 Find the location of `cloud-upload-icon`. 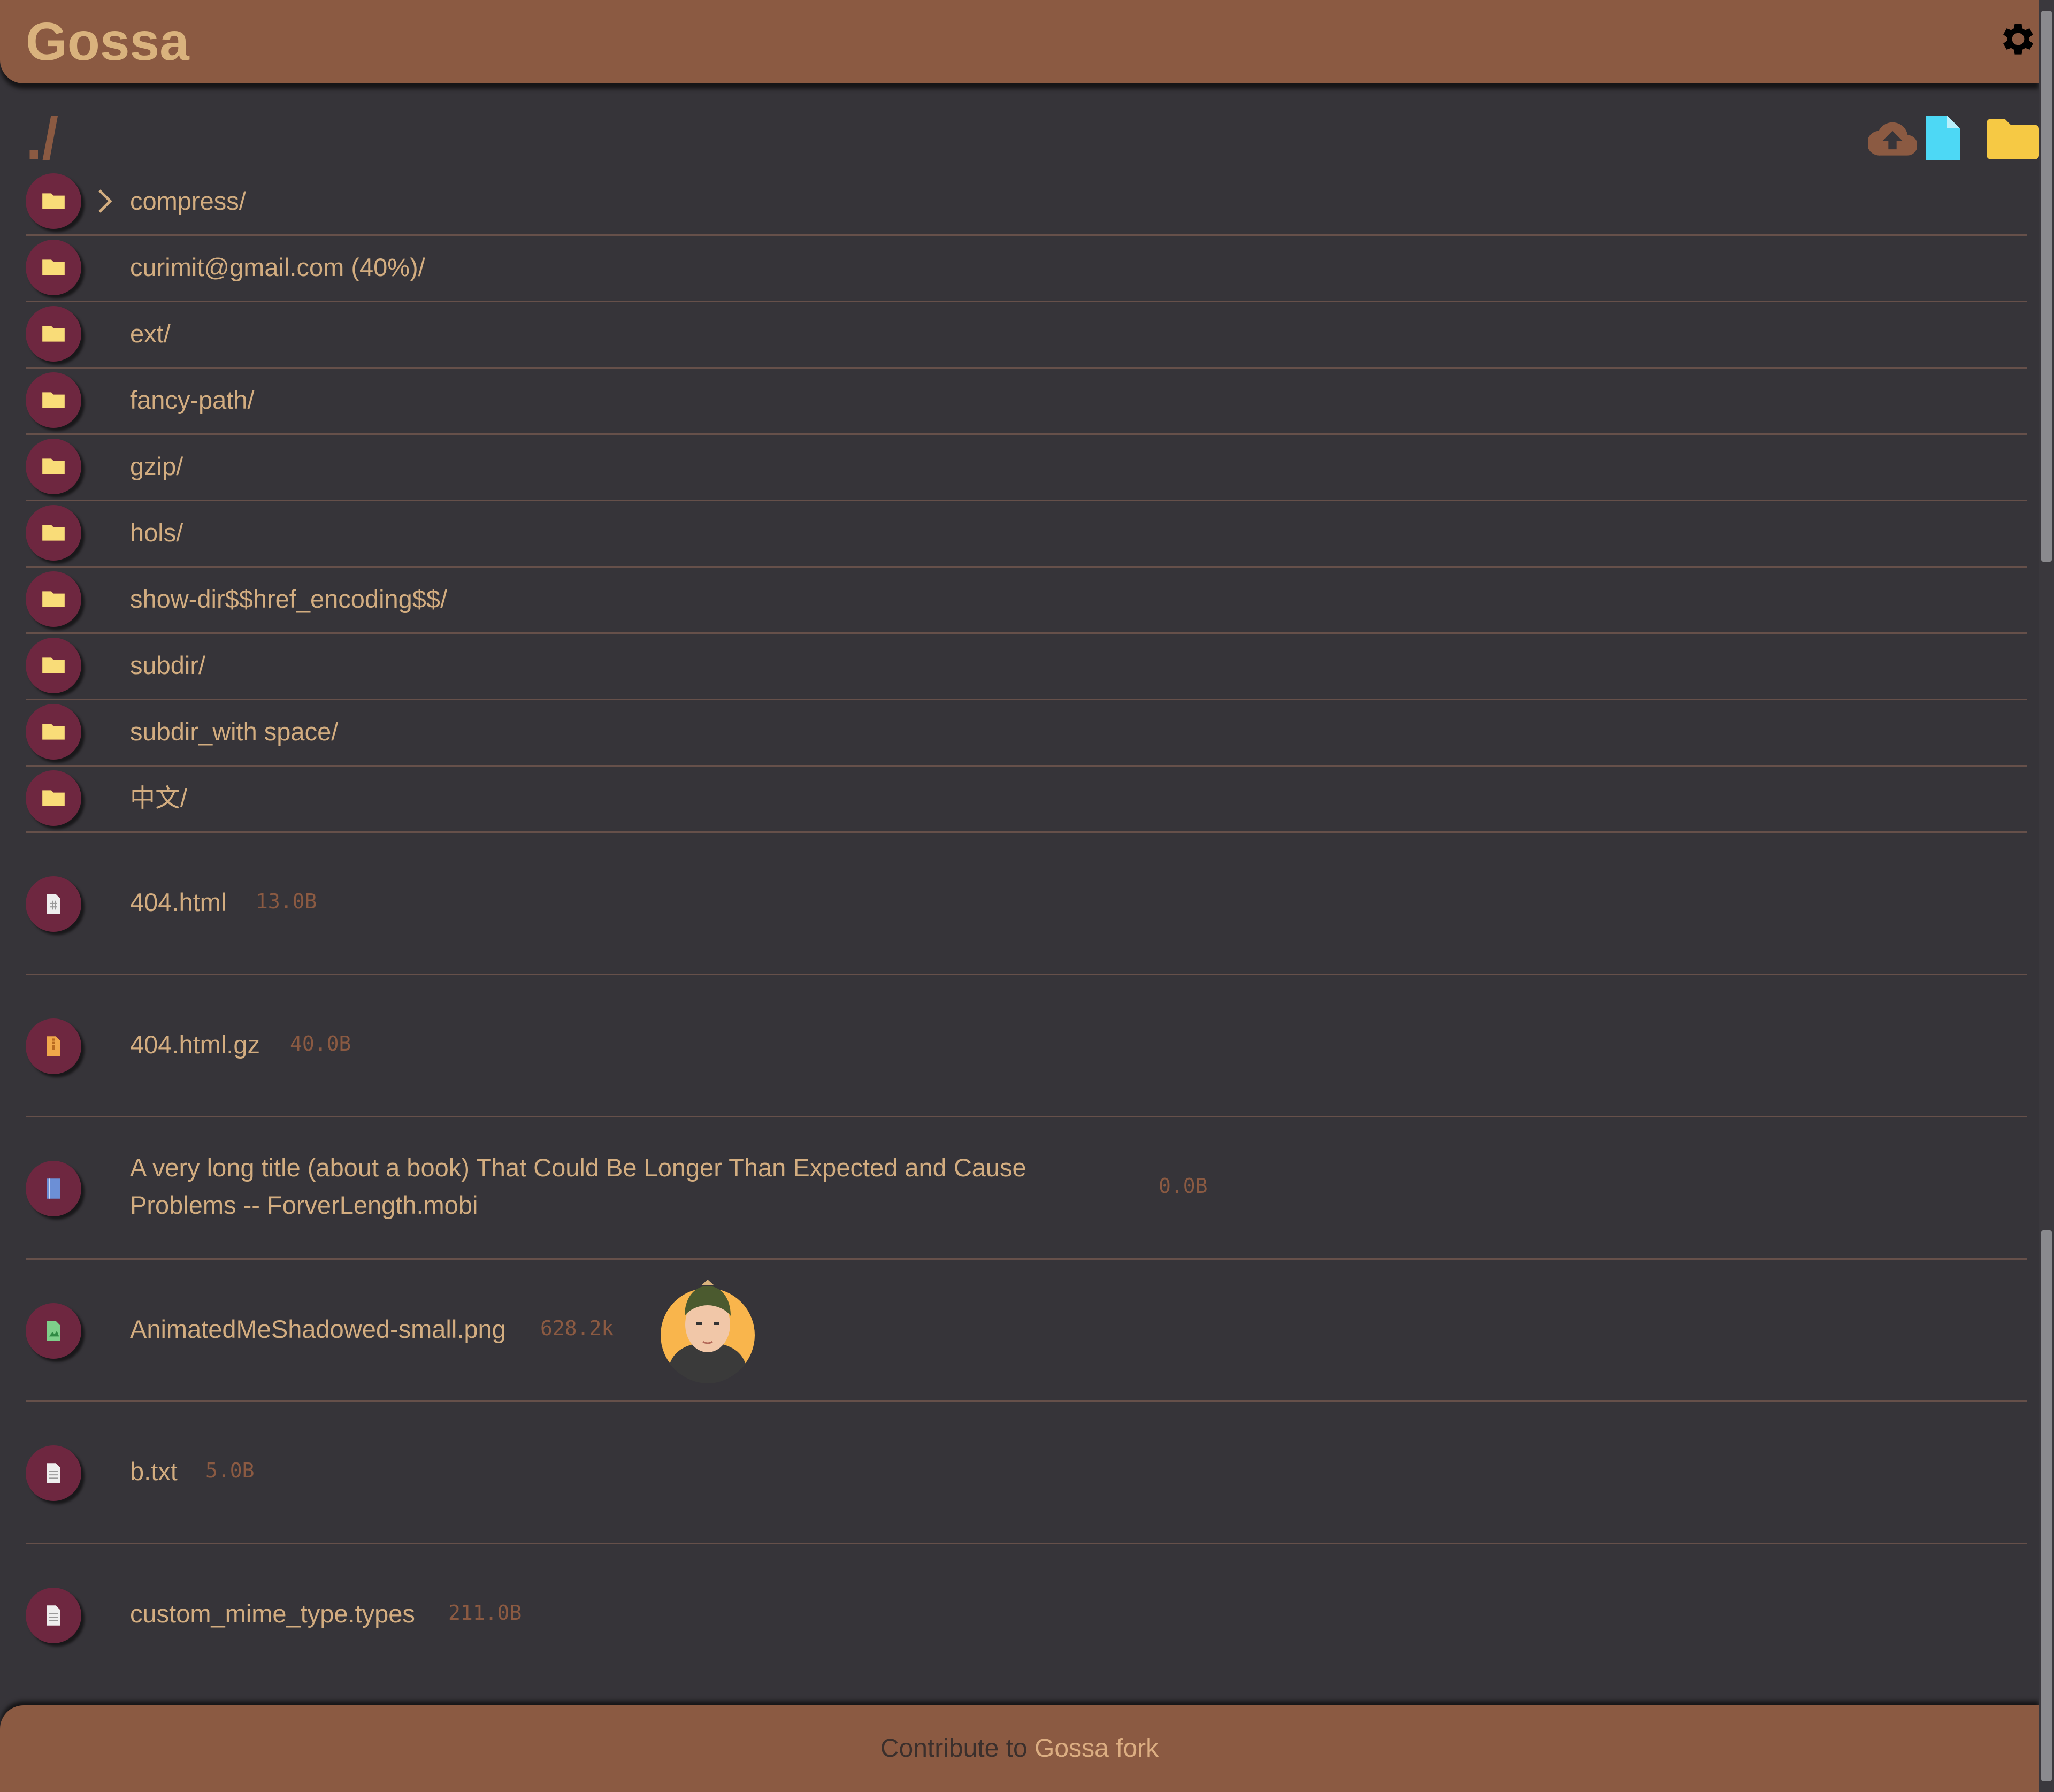

cloud-upload-icon is located at coordinates (1893, 139).